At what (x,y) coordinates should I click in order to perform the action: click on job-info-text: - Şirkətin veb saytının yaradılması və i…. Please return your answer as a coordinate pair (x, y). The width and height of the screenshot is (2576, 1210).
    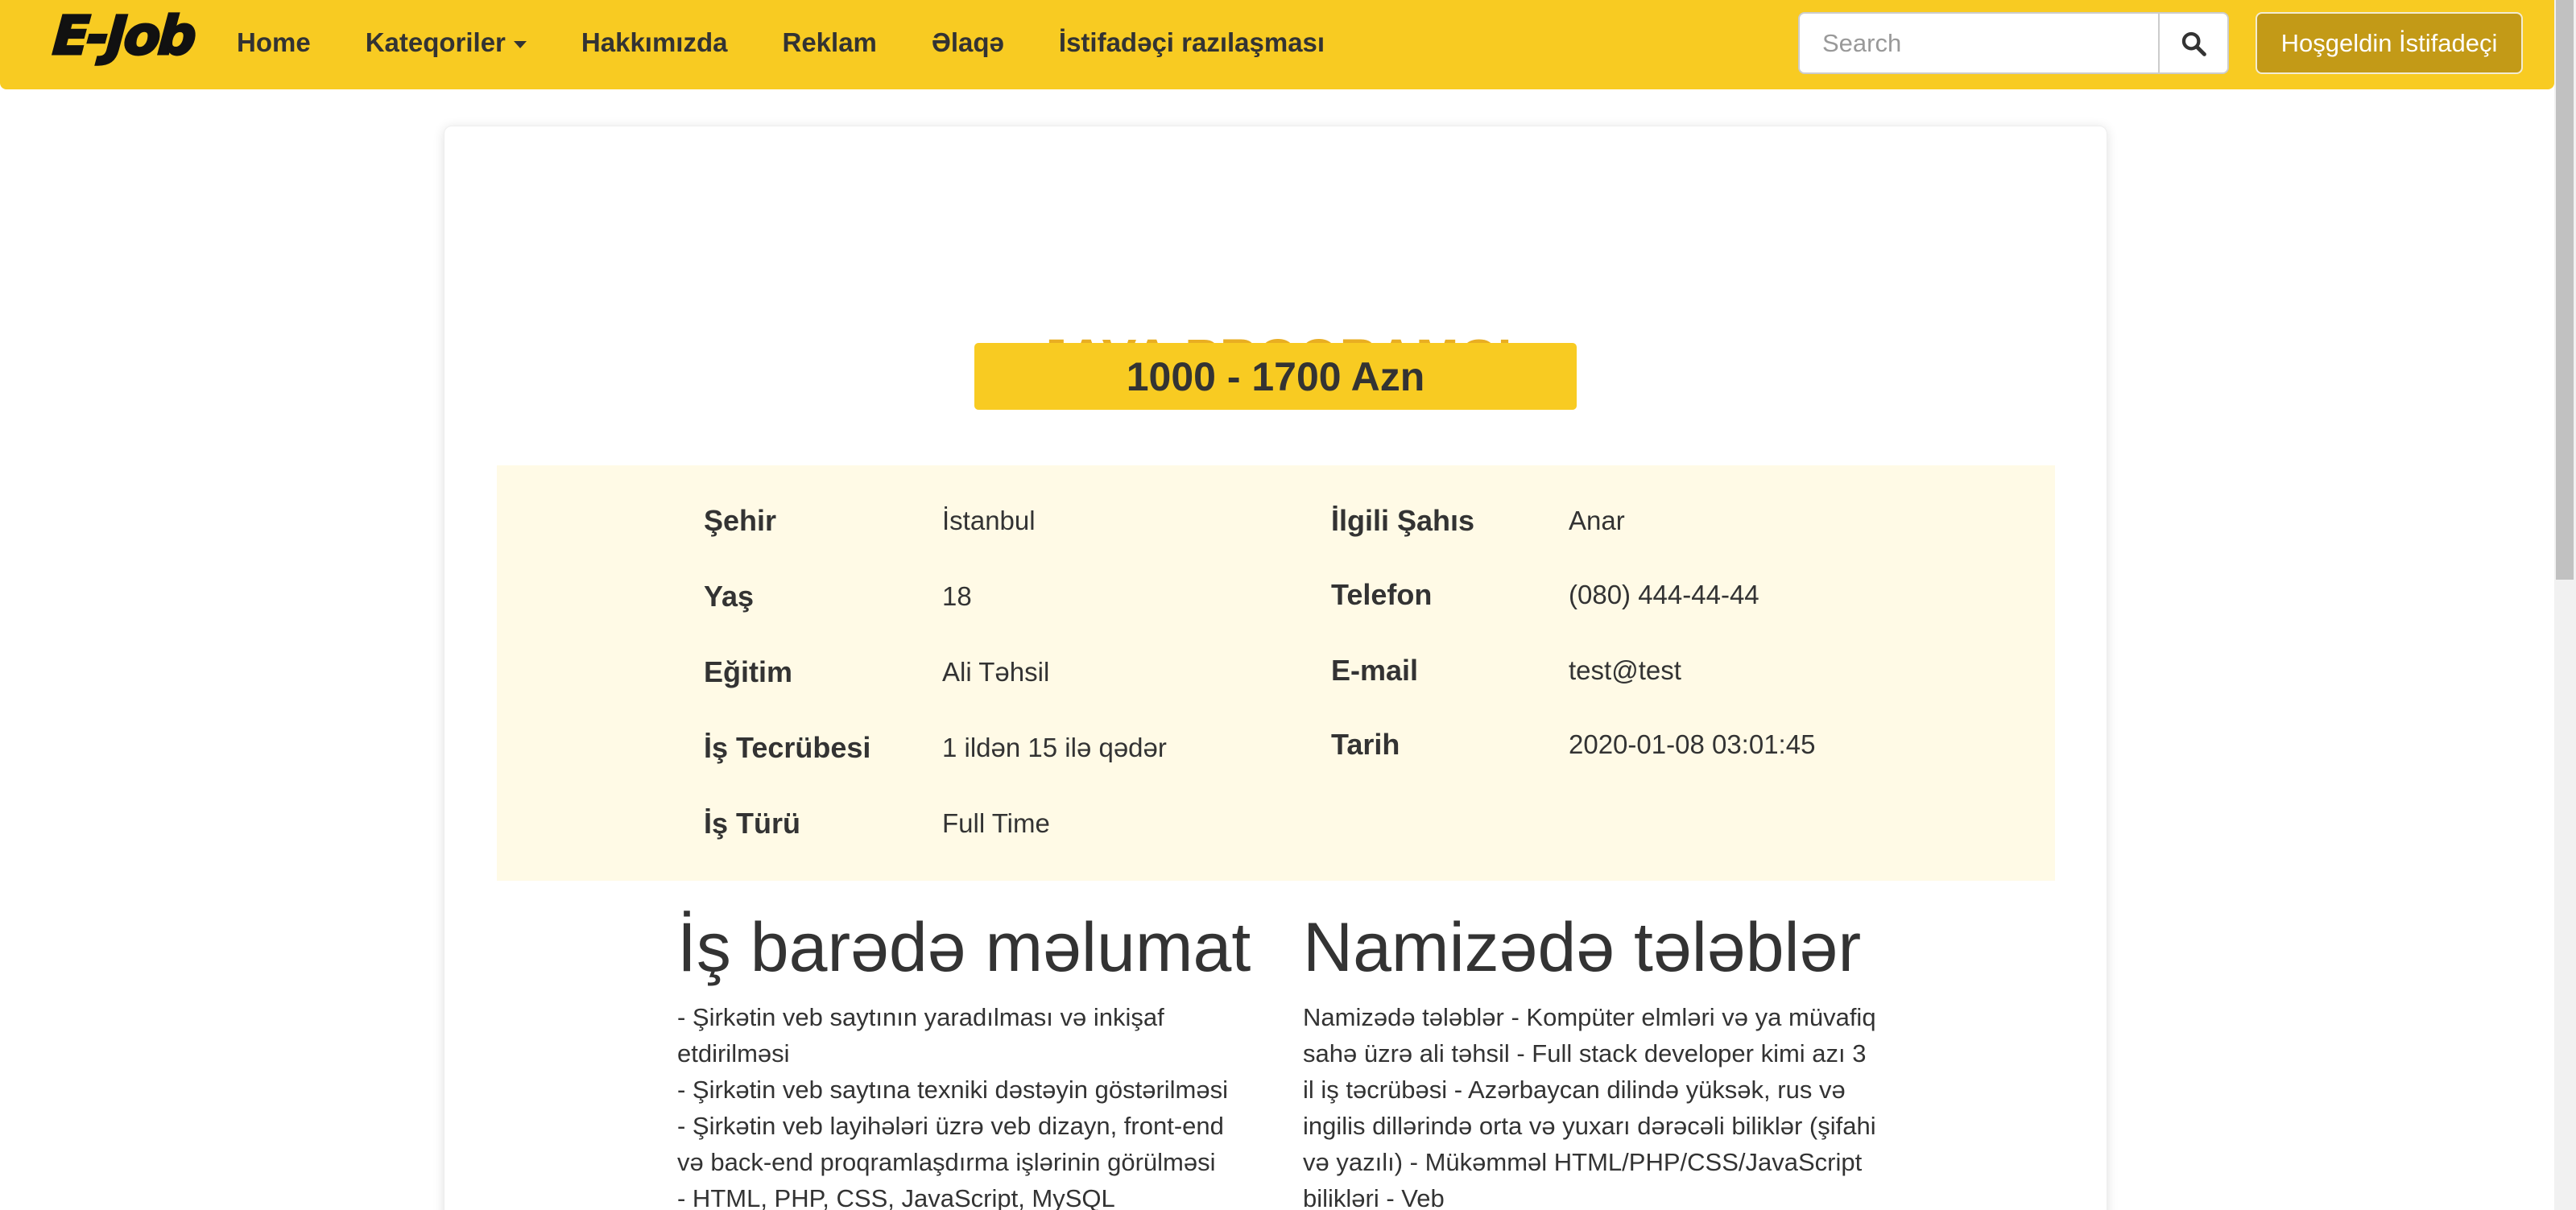
    Looking at the image, I should click on (953, 1106).